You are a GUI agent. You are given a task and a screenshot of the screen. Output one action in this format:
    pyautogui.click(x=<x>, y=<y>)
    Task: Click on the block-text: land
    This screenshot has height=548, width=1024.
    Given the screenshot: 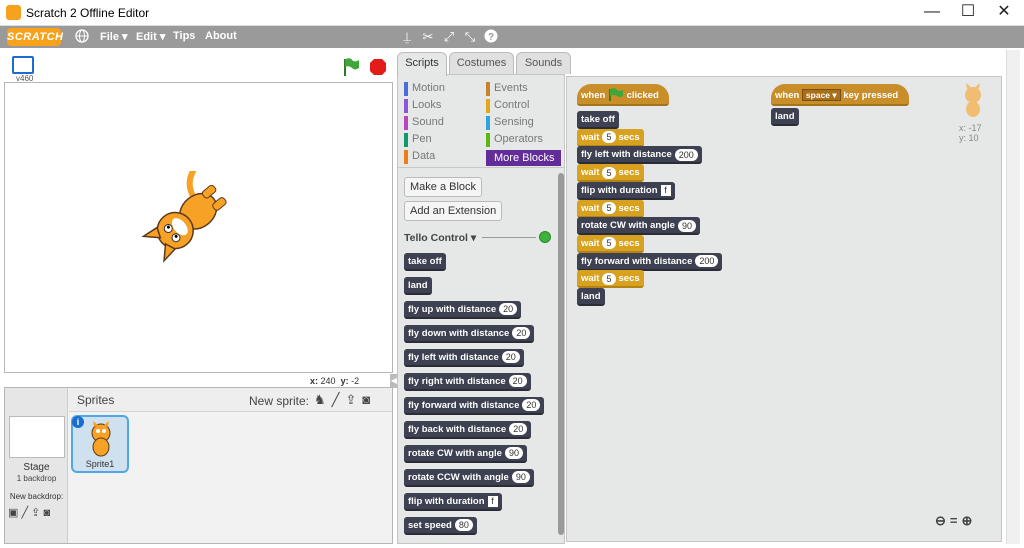 What is the action you would take?
    pyautogui.click(x=591, y=296)
    